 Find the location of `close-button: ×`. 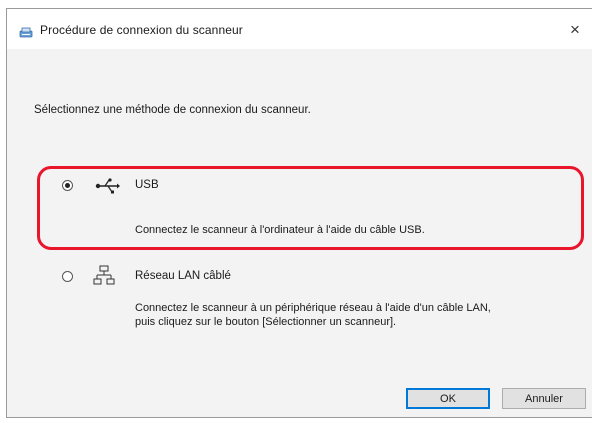

close-button: × is located at coordinates (575, 30).